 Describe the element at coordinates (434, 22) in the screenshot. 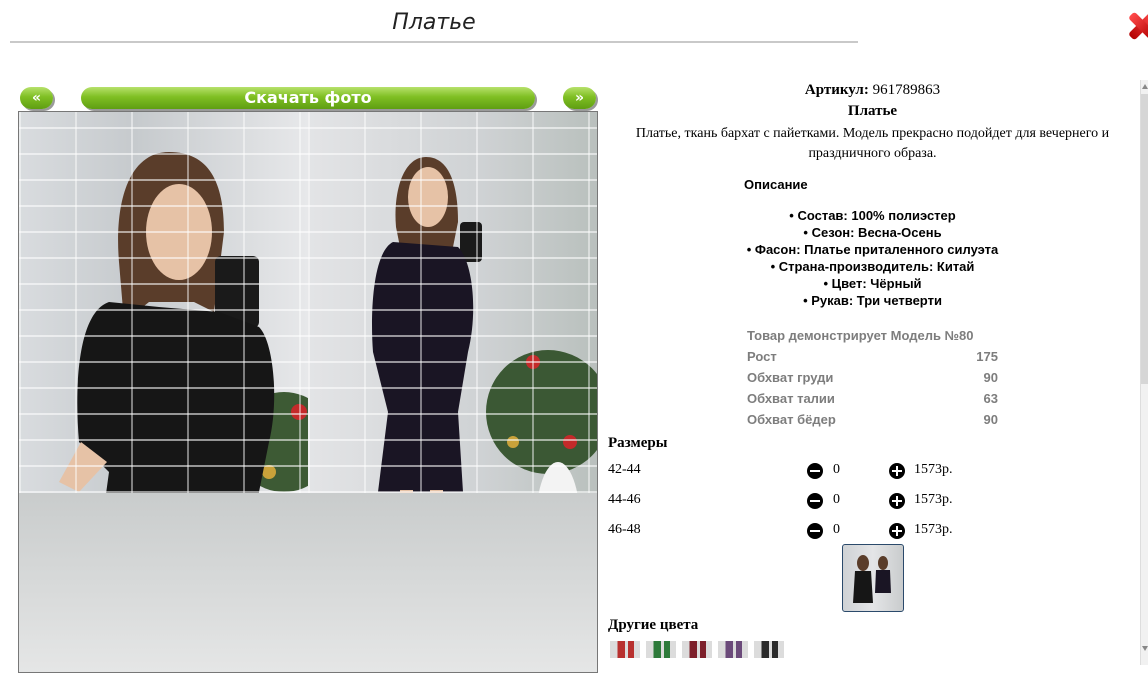

I see `page-title: Платье` at that location.